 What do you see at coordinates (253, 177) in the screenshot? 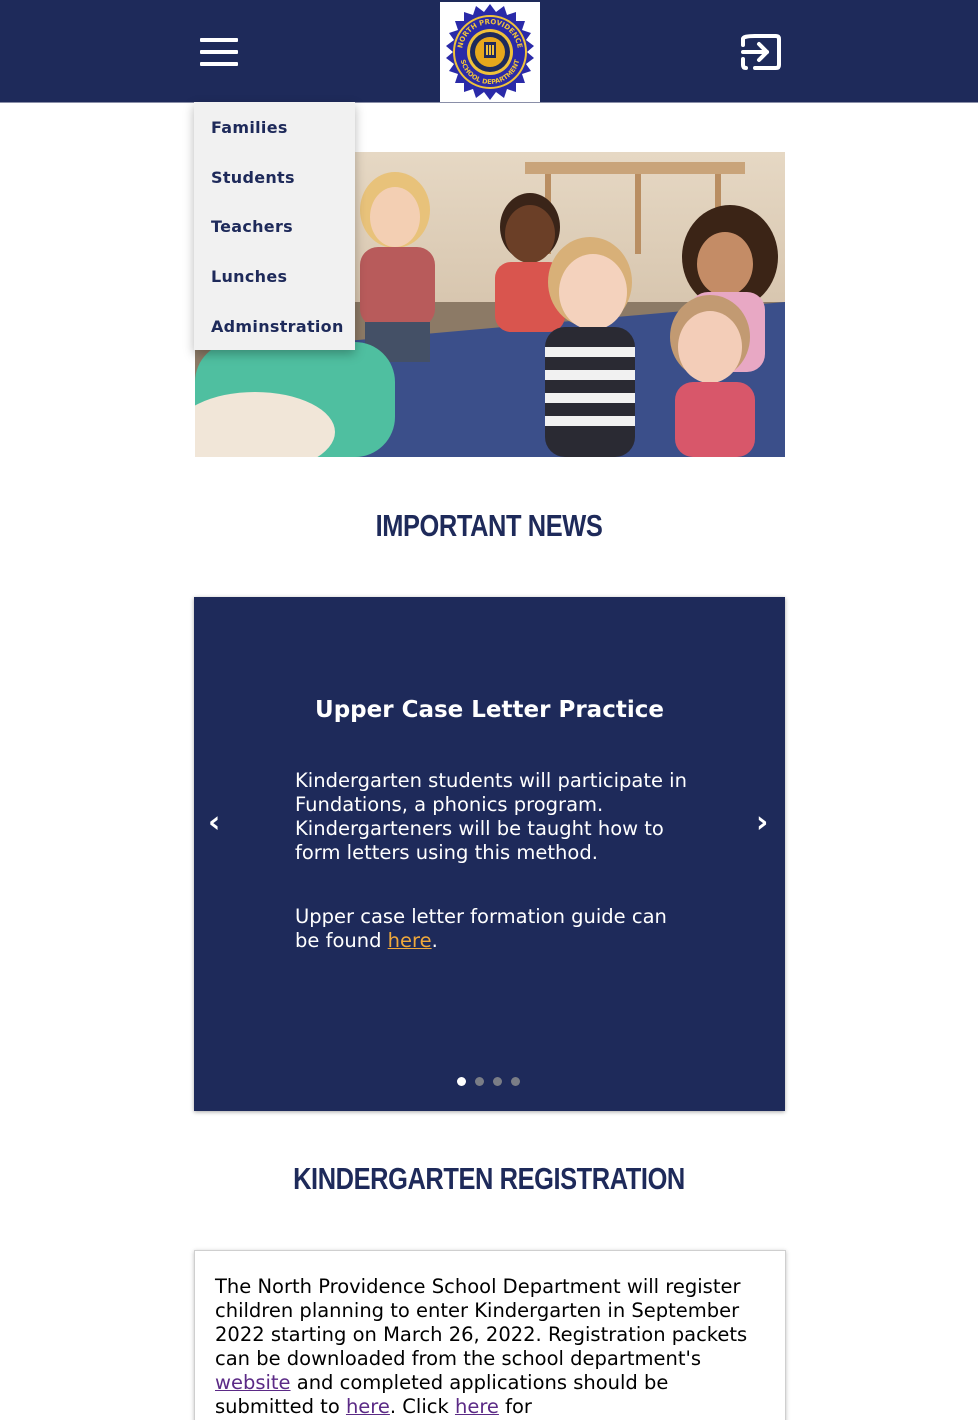
I see `menu-item-students: Students` at bounding box center [253, 177].